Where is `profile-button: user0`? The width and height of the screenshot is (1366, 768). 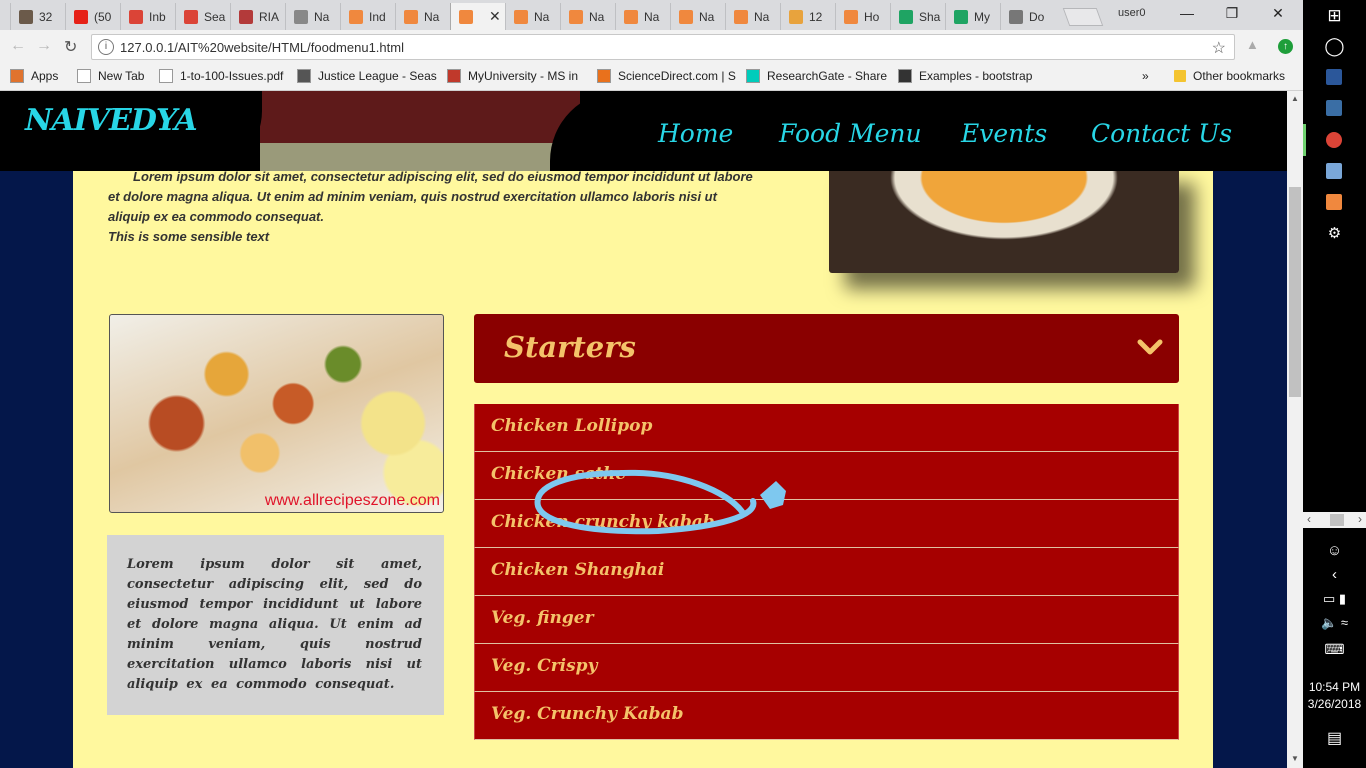 profile-button: user0 is located at coordinates (1132, 13).